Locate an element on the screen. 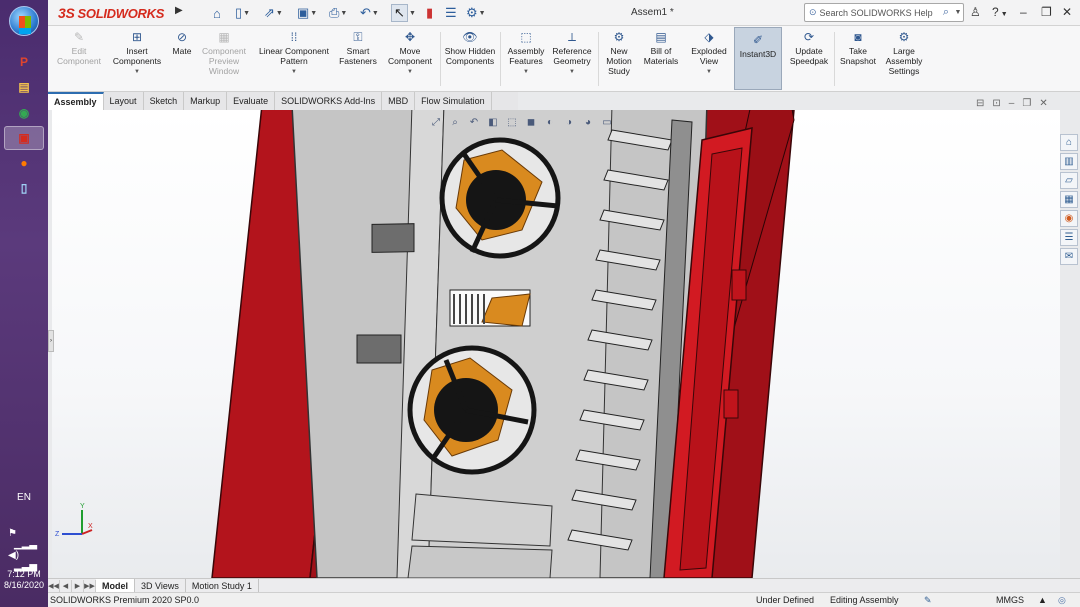  file-explorer-icon: ▱ is located at coordinates (1069, 180).